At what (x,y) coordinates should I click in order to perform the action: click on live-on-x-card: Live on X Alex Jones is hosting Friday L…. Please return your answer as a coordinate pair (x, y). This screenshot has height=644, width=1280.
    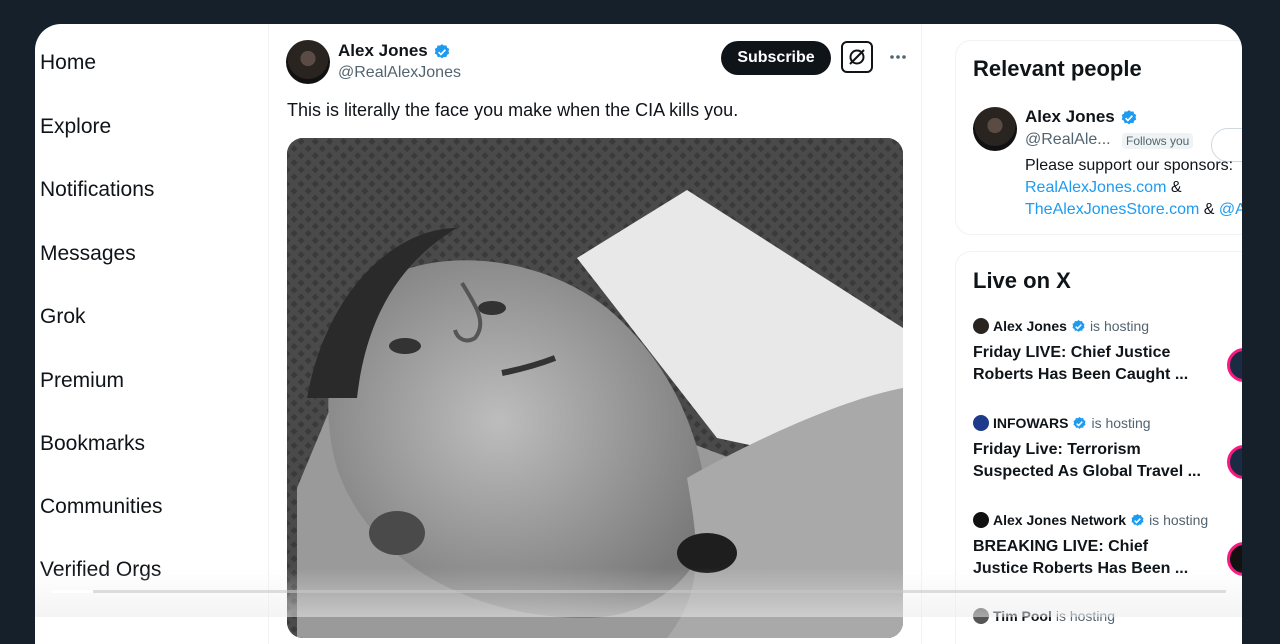
    Looking at the image, I should click on (1098, 447).